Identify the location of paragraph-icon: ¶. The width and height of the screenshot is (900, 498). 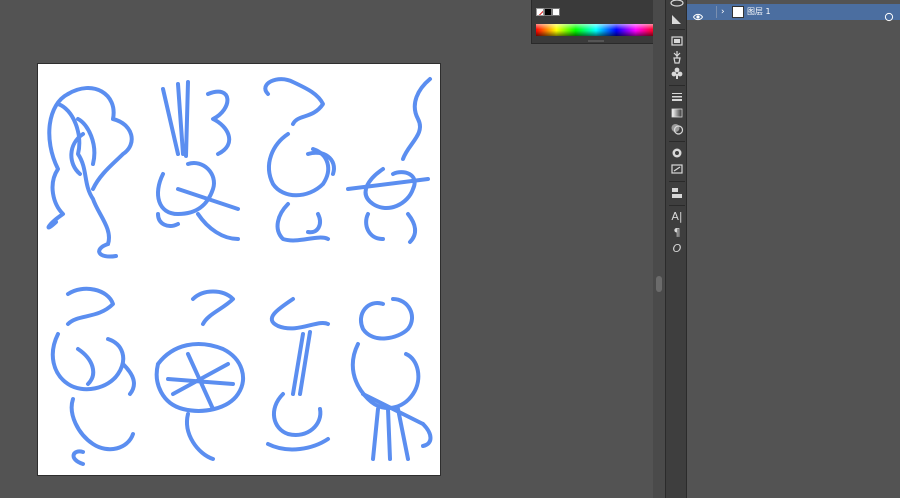
(677, 233).